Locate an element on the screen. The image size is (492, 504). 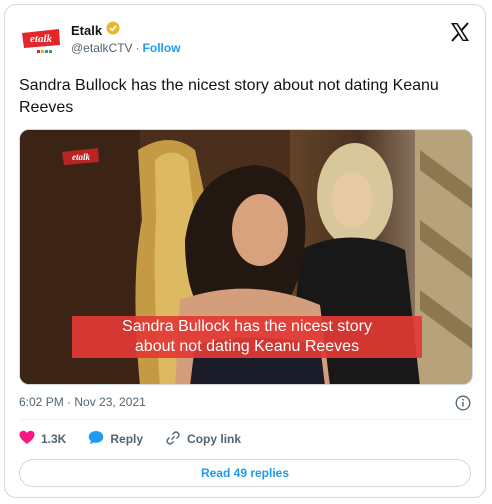
read-replies-button: Read 49 replies is located at coordinates (245, 473).